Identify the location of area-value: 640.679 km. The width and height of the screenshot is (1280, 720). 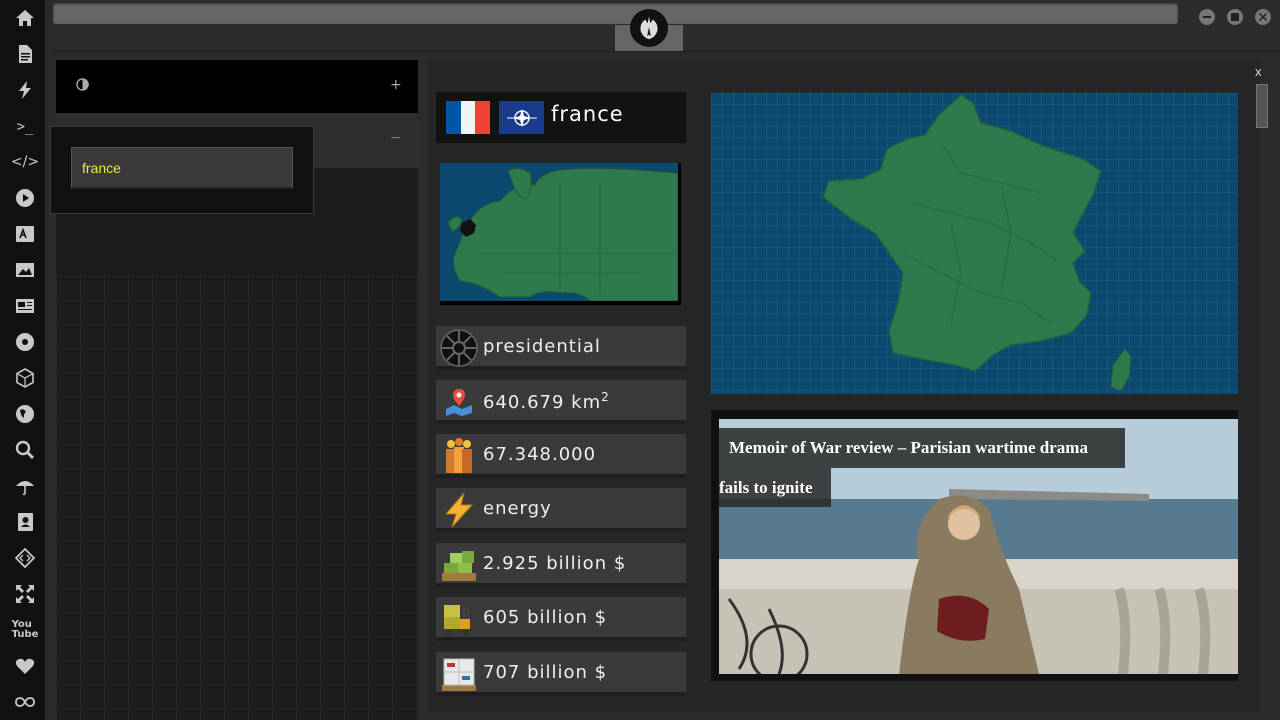
(542, 402).